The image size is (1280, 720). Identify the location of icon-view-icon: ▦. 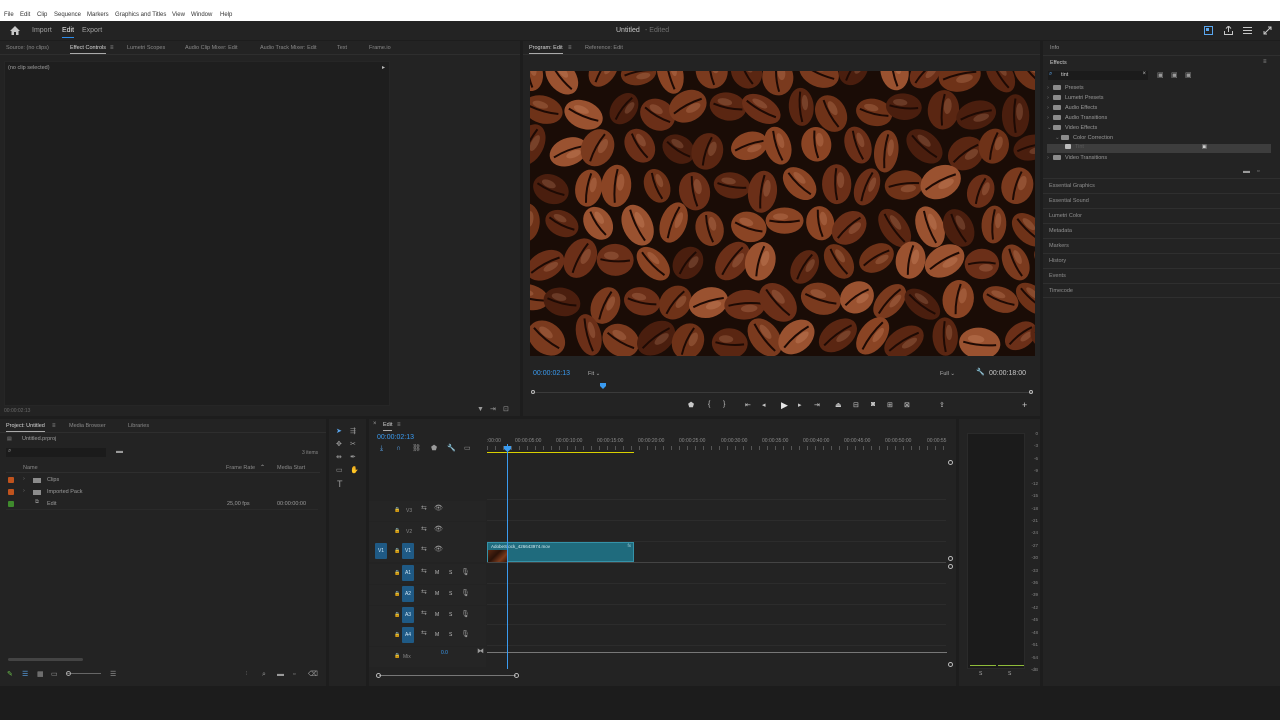
(40, 674).